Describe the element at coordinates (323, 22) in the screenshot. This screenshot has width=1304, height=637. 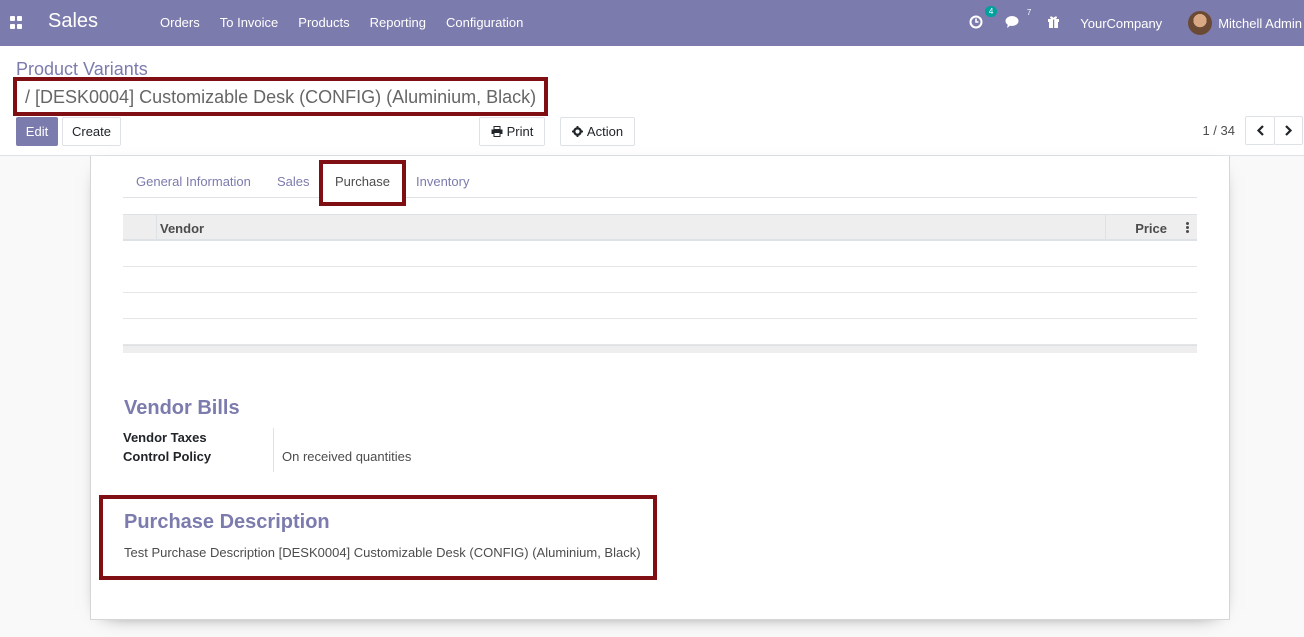
I see `menu-products: Products` at that location.